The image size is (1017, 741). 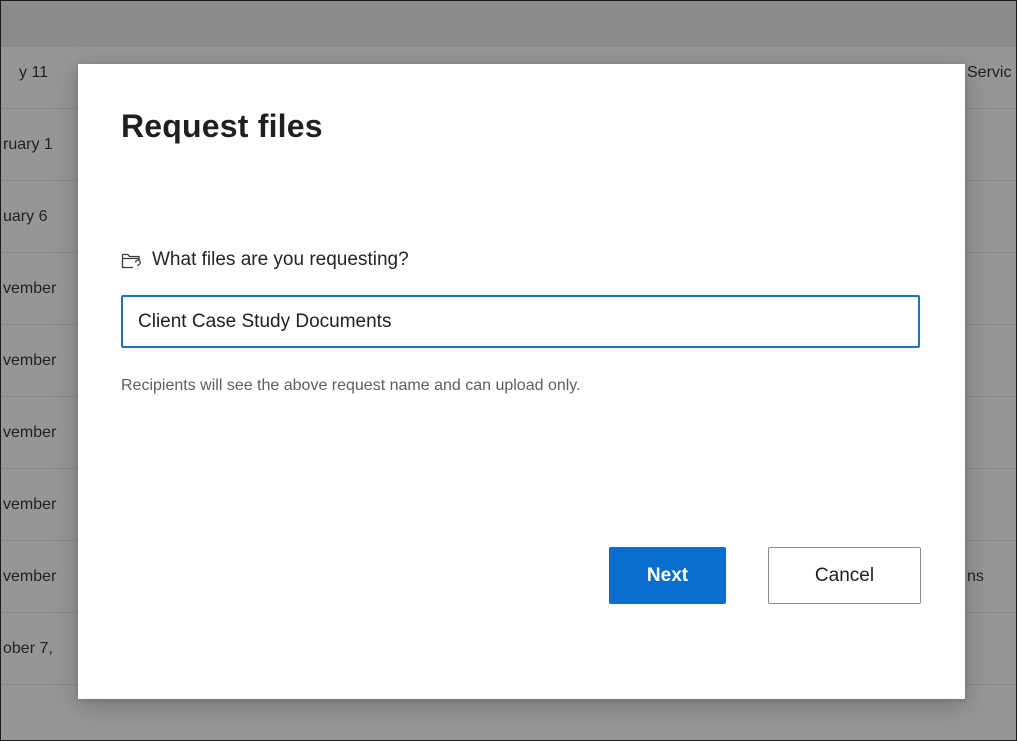 What do you see at coordinates (131, 260) in the screenshot?
I see `folder-request-icon` at bounding box center [131, 260].